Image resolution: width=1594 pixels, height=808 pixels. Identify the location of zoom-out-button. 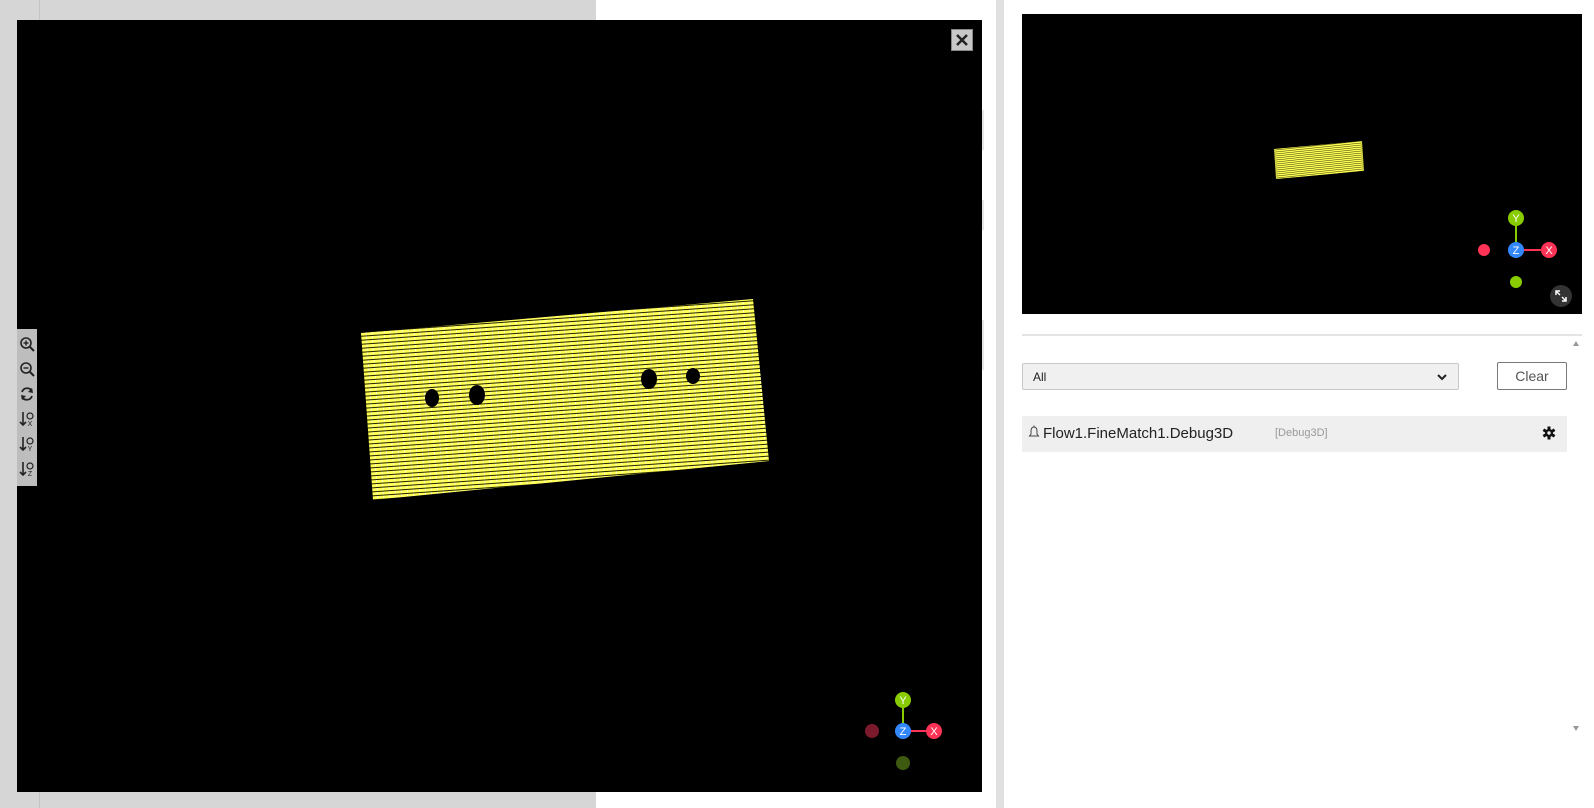
(27, 369).